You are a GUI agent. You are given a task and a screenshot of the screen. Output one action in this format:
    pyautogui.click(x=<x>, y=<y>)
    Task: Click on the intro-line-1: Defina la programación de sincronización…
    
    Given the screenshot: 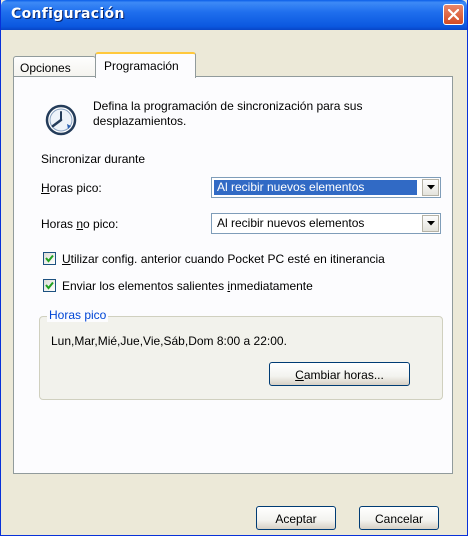 What is the action you would take?
    pyautogui.click(x=228, y=106)
    